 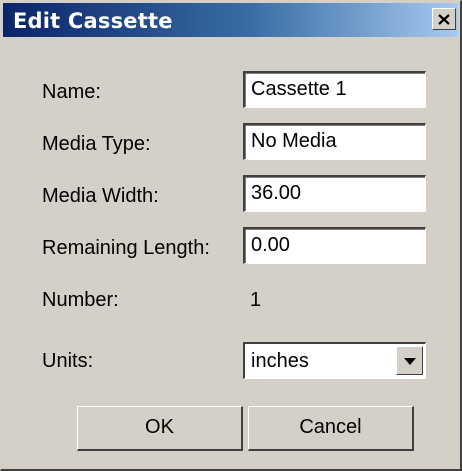 I want to click on media-type-label: Media Type:, so click(x=96, y=144).